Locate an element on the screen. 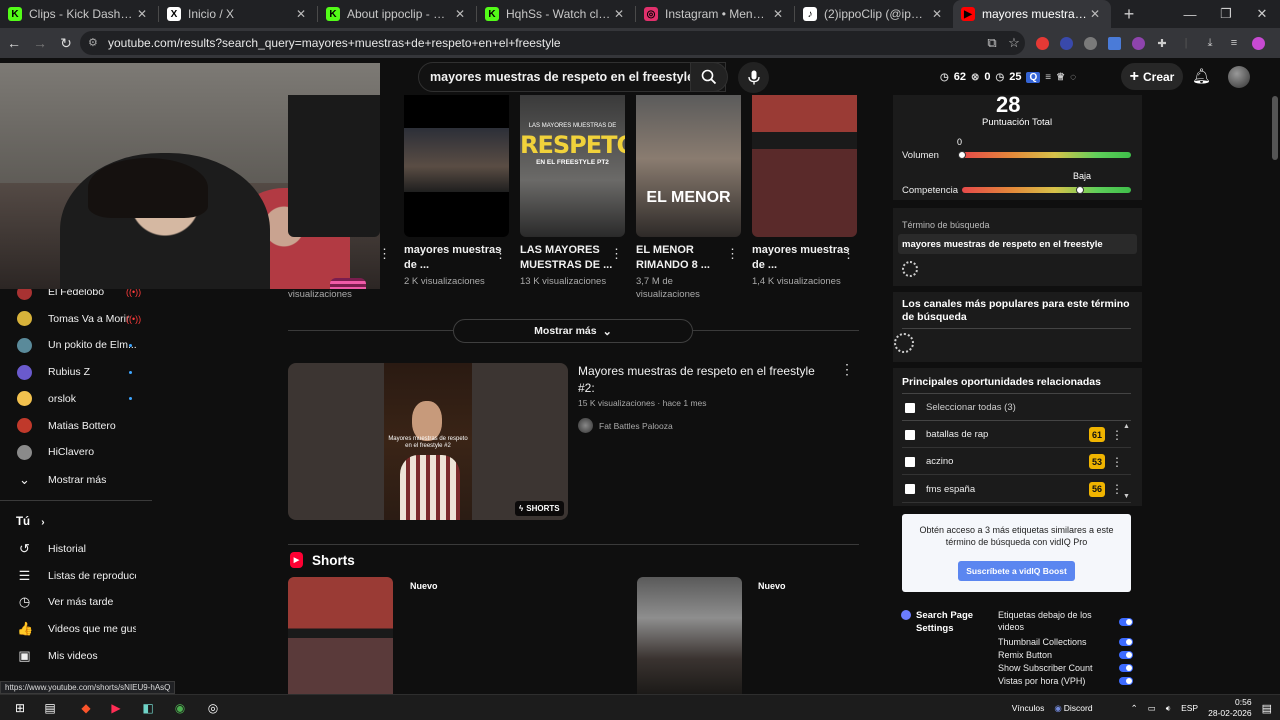 The height and width of the screenshot is (720, 1280). result-channel-name: Fat Battles Palooza is located at coordinates (636, 426).